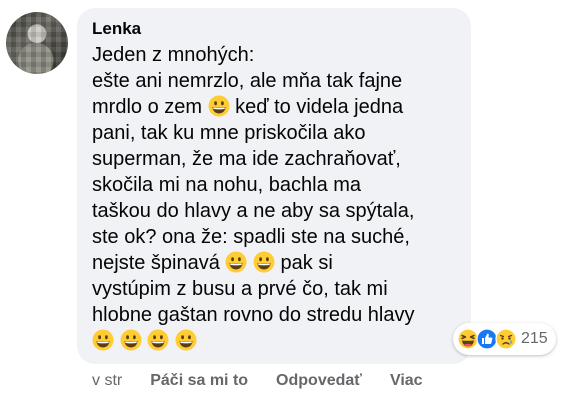 The image size is (578, 402). Describe the element at coordinates (253, 315) in the screenshot. I see `comment-line: hlobne gaštan rovno do stredu hlavy` at that location.